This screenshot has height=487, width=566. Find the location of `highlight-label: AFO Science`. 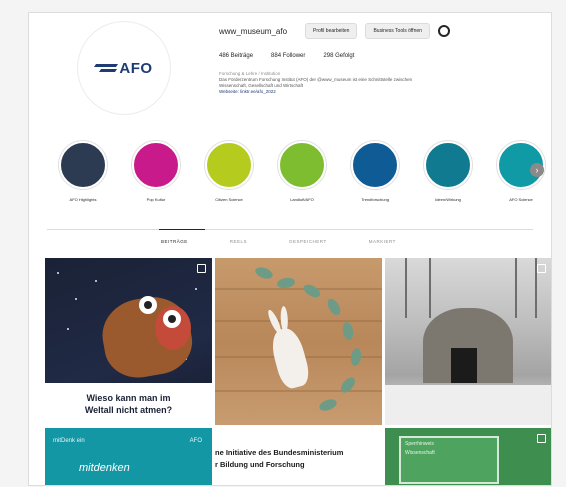

highlight-label: AFO Science is located at coordinates (521, 199).